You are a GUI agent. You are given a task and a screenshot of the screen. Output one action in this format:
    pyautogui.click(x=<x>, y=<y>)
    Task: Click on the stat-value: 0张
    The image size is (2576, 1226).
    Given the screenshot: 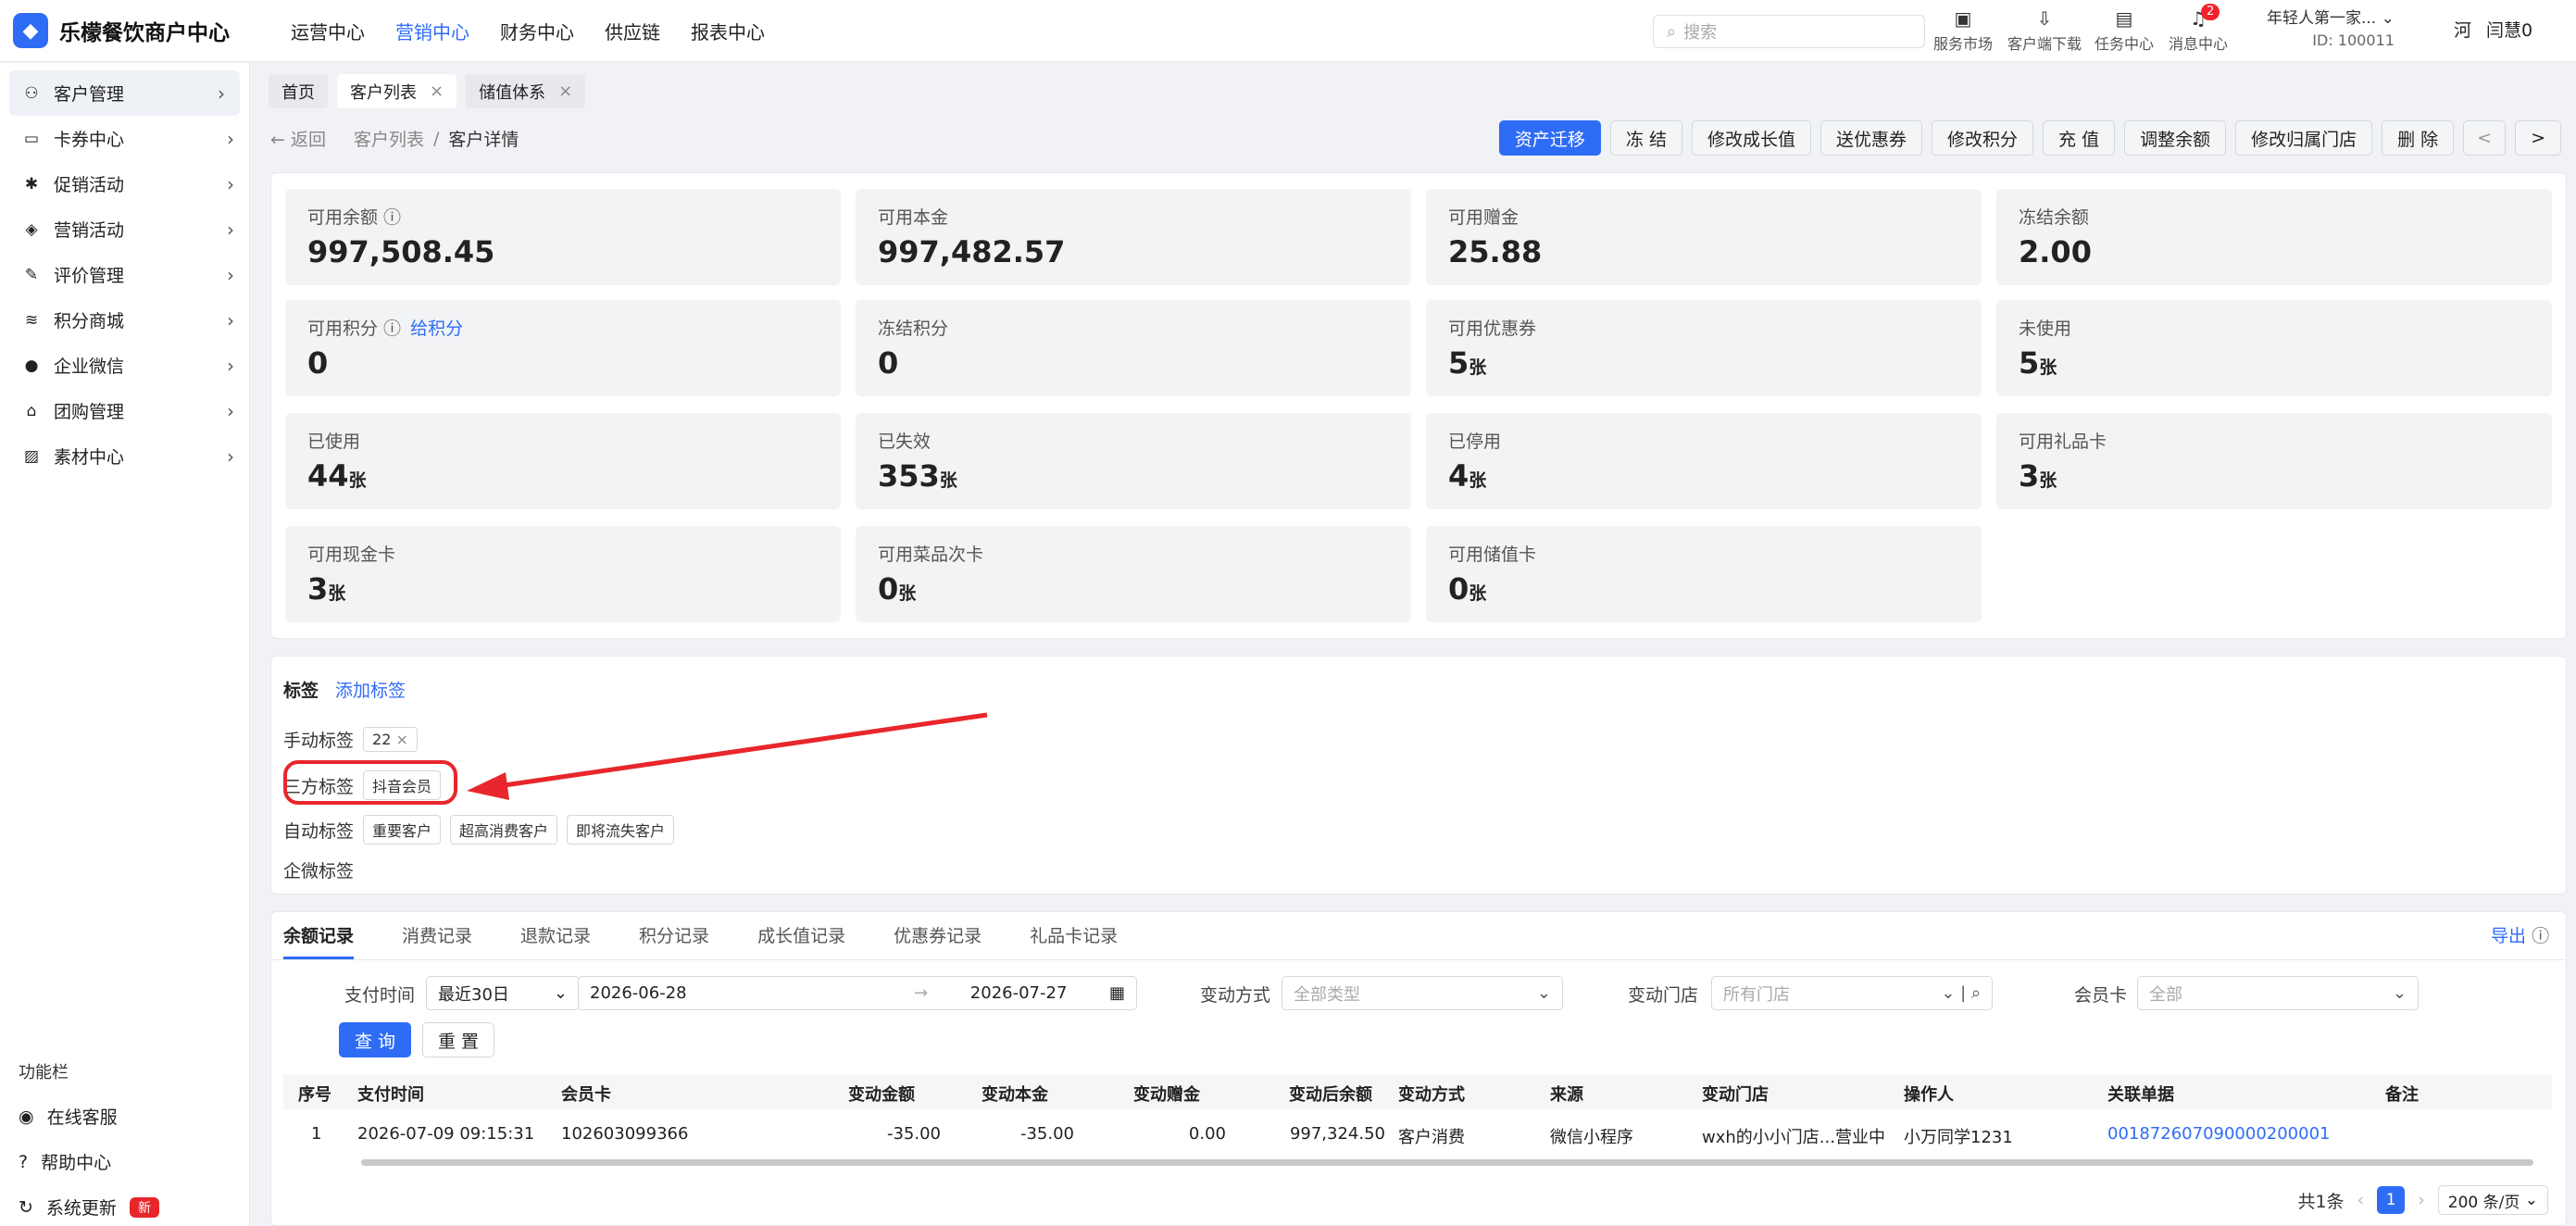 What is the action you would take?
    pyautogui.click(x=1704, y=589)
    